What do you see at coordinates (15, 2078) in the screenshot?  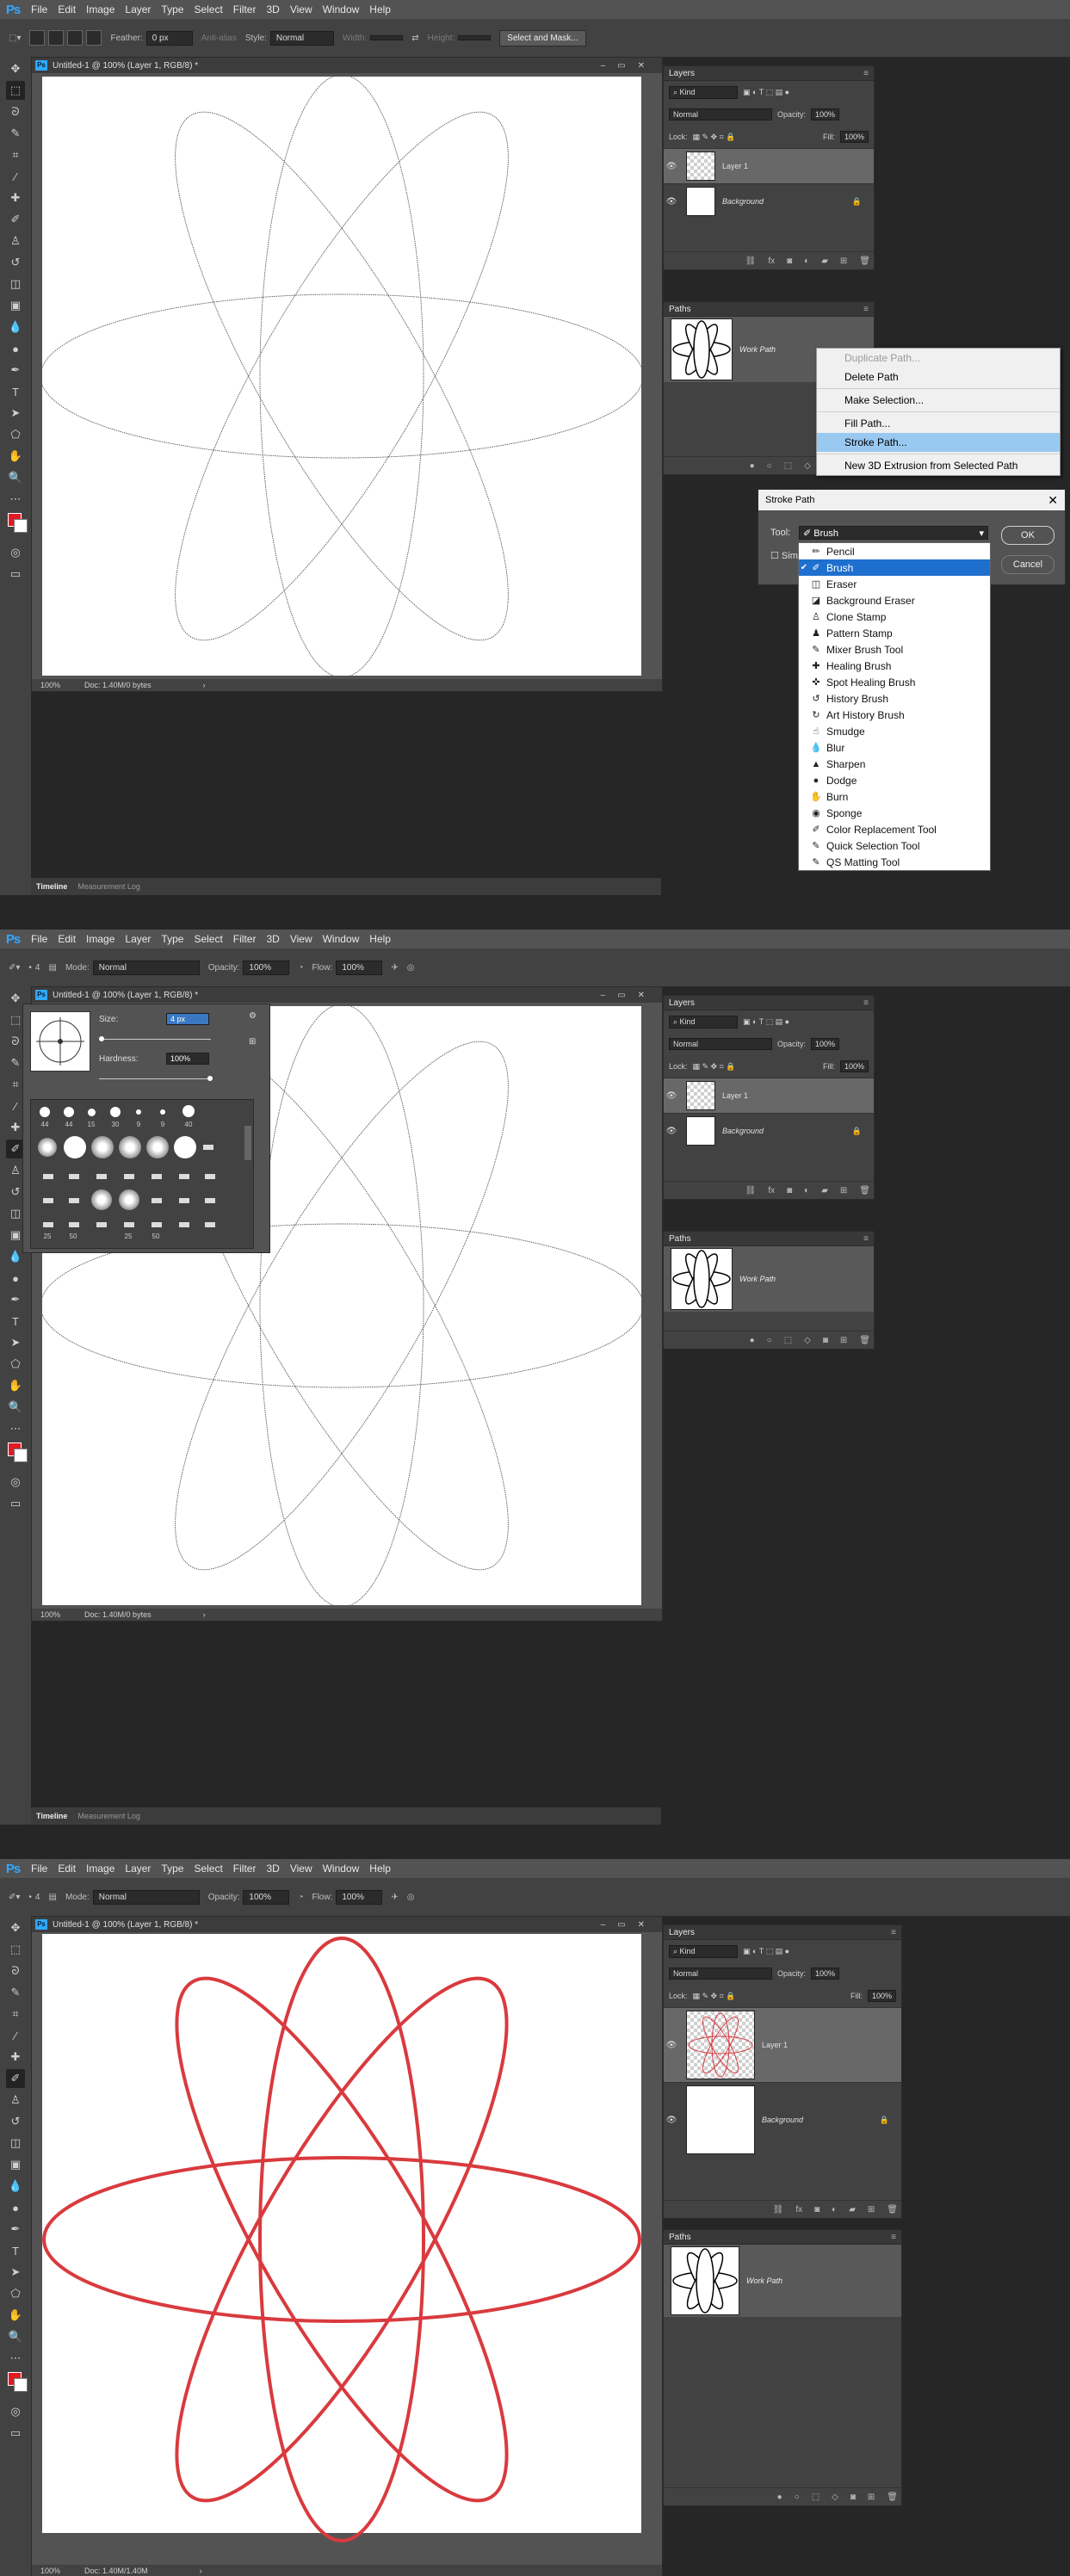 I see `brush-tool-icon: ✐` at bounding box center [15, 2078].